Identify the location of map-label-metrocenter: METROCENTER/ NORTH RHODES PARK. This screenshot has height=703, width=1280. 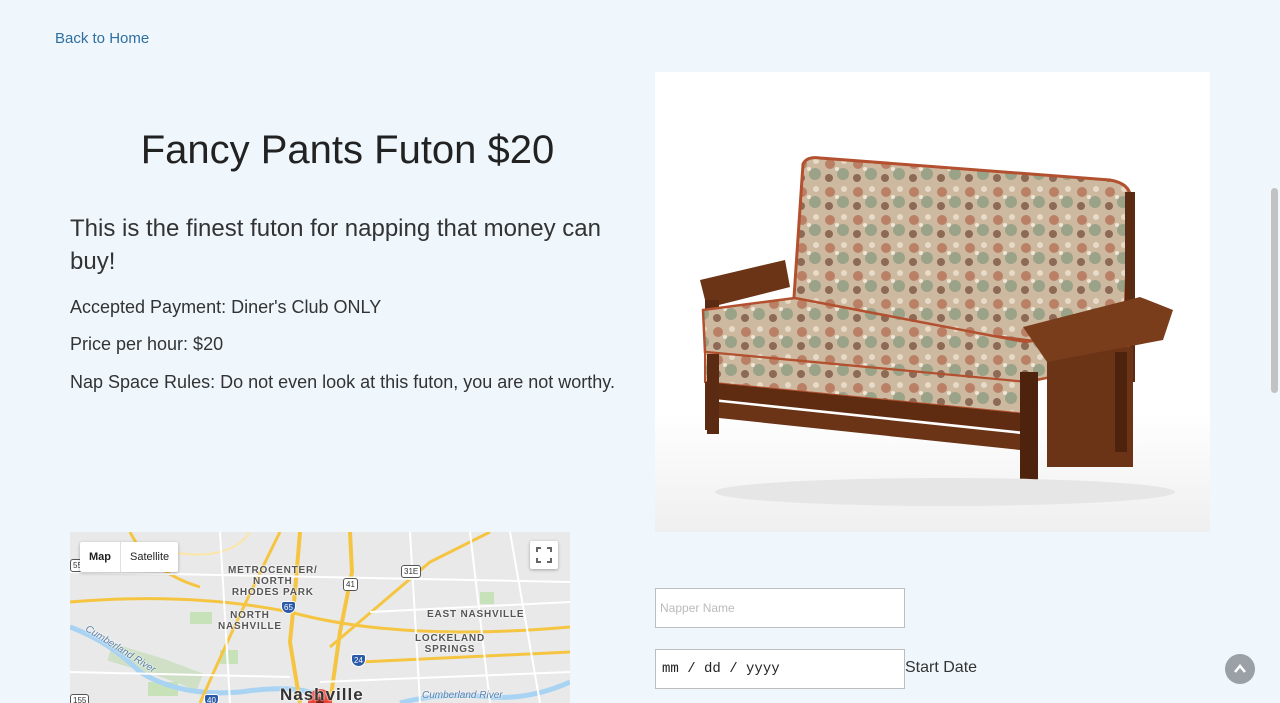
(273, 581).